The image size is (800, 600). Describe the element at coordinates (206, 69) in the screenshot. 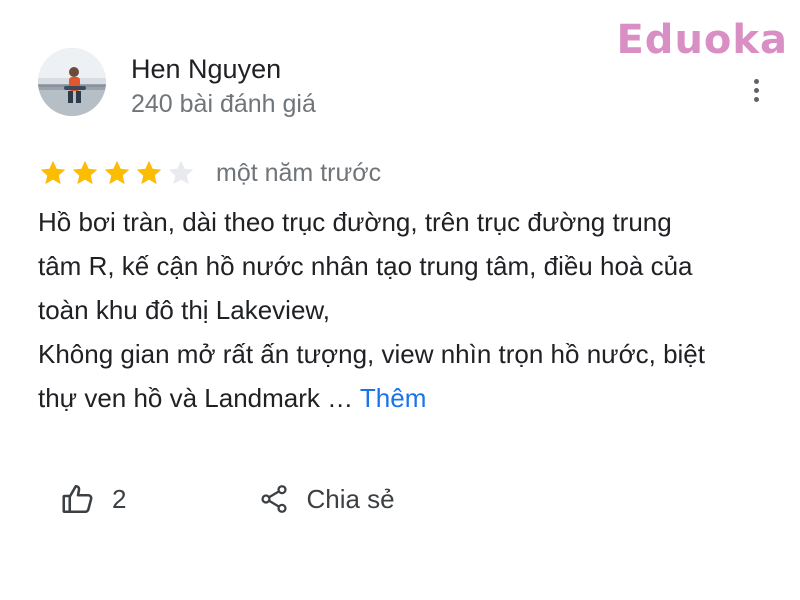

I see `author-name: Hen Nguyen` at that location.